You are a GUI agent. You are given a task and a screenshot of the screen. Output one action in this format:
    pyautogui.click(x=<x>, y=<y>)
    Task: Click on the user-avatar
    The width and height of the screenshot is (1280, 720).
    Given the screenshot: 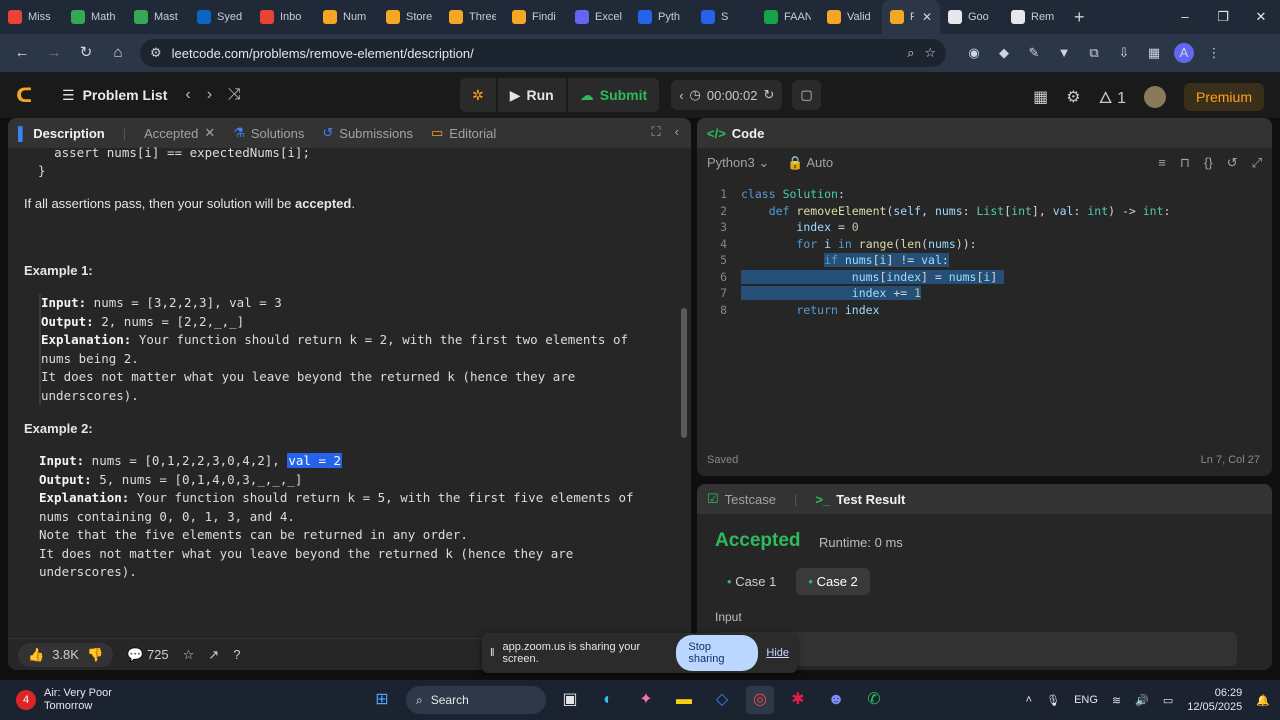 What is the action you would take?
    pyautogui.click(x=1154, y=96)
    